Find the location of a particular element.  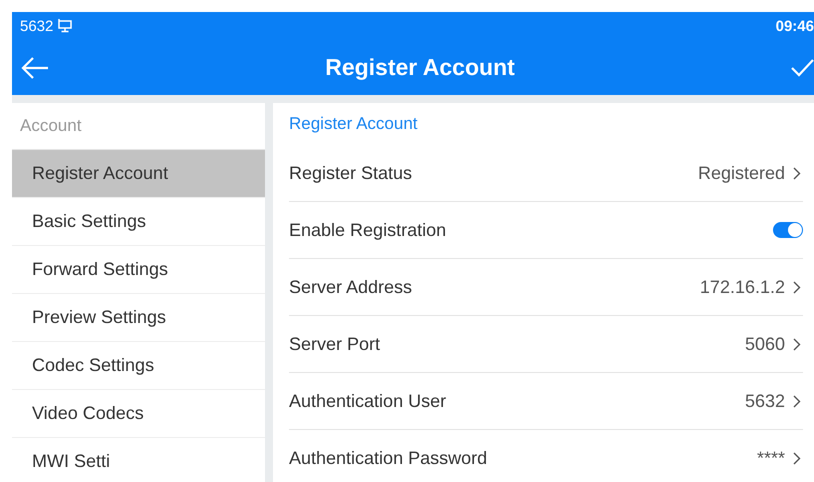

setting-label: Server Port is located at coordinates (335, 344).